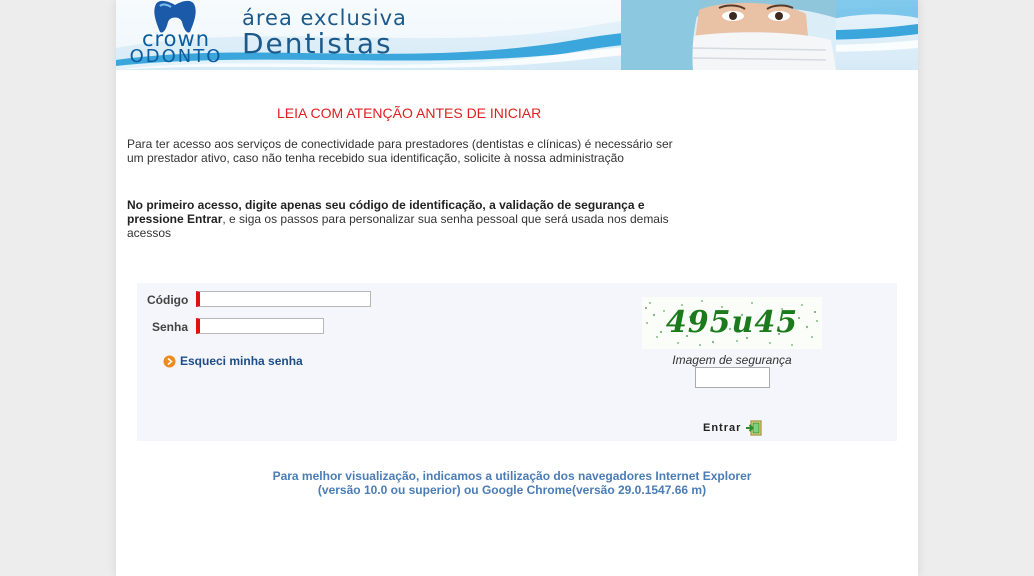 The width and height of the screenshot is (1034, 576). I want to click on banner-title-line-2: Dentistas, so click(317, 43).